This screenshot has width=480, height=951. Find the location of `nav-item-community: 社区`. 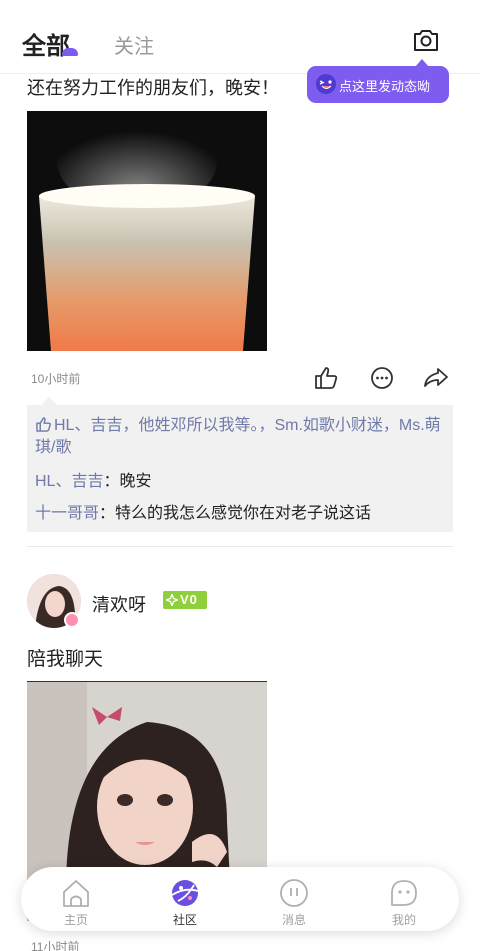

nav-item-community: 社区 is located at coordinates (185, 899).